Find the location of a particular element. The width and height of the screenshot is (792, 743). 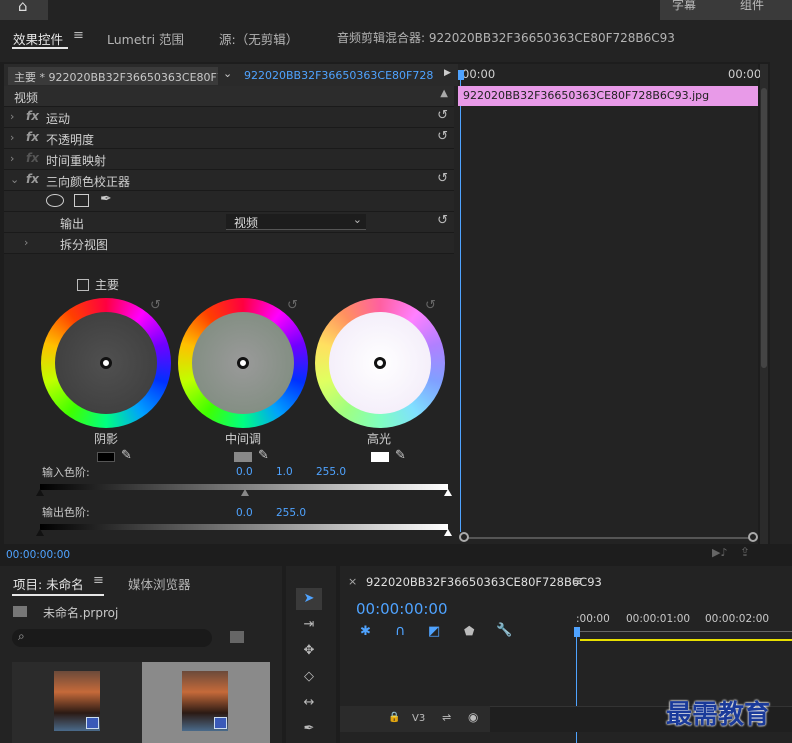

work-area-bar is located at coordinates (686, 640).